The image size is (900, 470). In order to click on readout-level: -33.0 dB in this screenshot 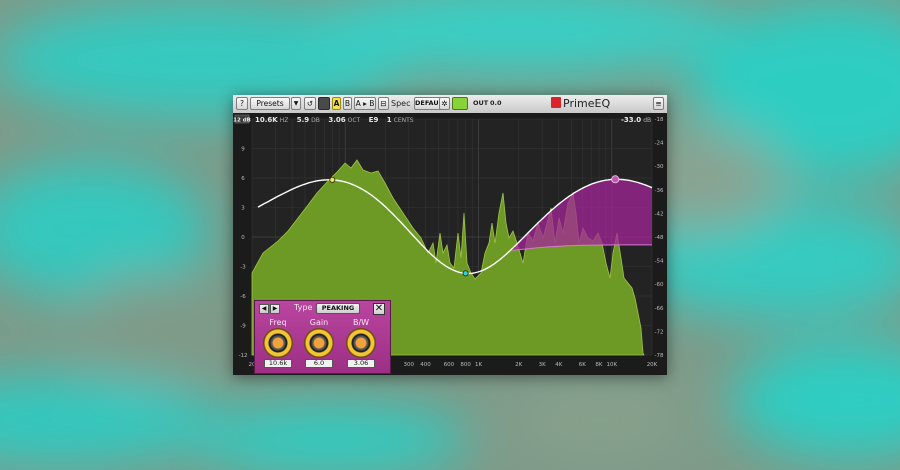, I will do `click(636, 120)`.